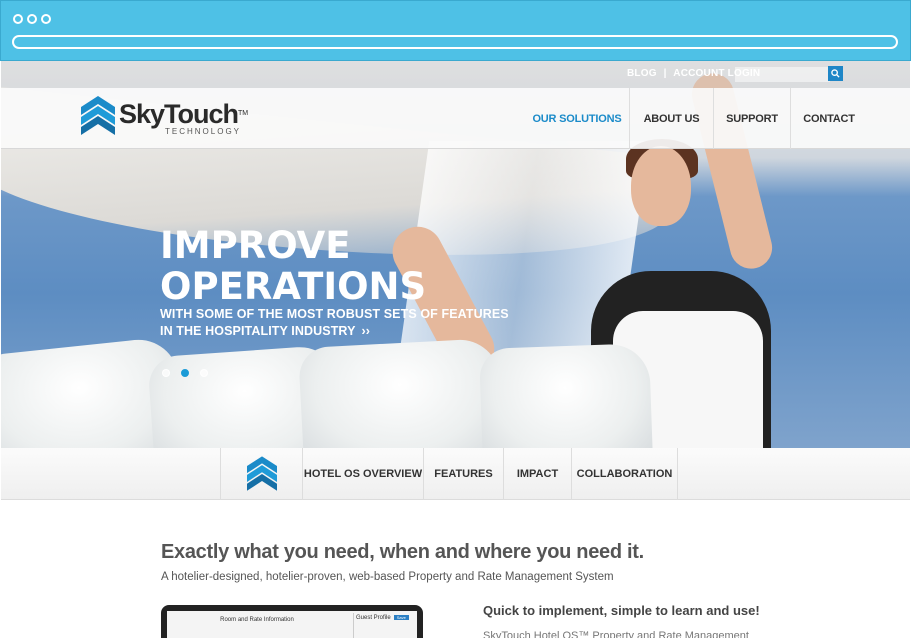 Image resolution: width=911 pixels, height=638 pixels. What do you see at coordinates (625, 474) in the screenshot?
I see `subnav-collaboration: COLLABORATION` at bounding box center [625, 474].